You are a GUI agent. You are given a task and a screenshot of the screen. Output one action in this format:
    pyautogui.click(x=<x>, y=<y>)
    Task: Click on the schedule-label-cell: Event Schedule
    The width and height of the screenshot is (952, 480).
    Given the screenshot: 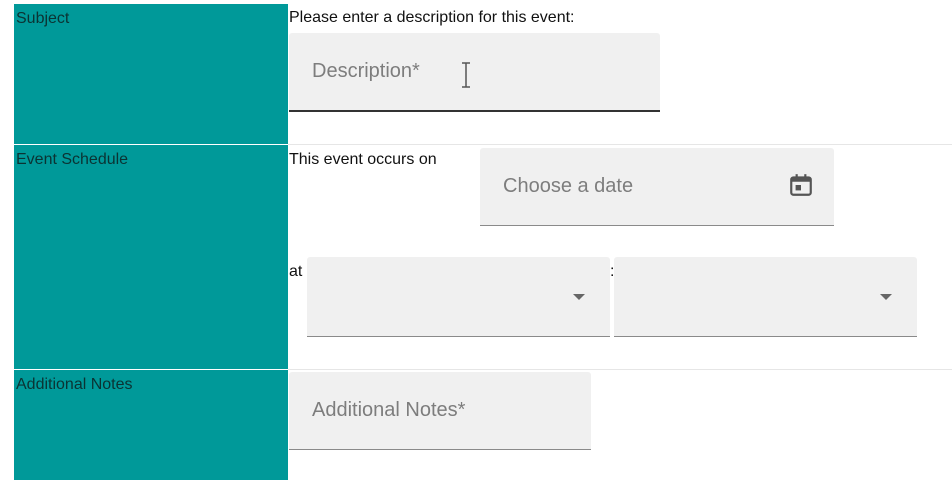 What is the action you would take?
    pyautogui.click(x=151, y=257)
    